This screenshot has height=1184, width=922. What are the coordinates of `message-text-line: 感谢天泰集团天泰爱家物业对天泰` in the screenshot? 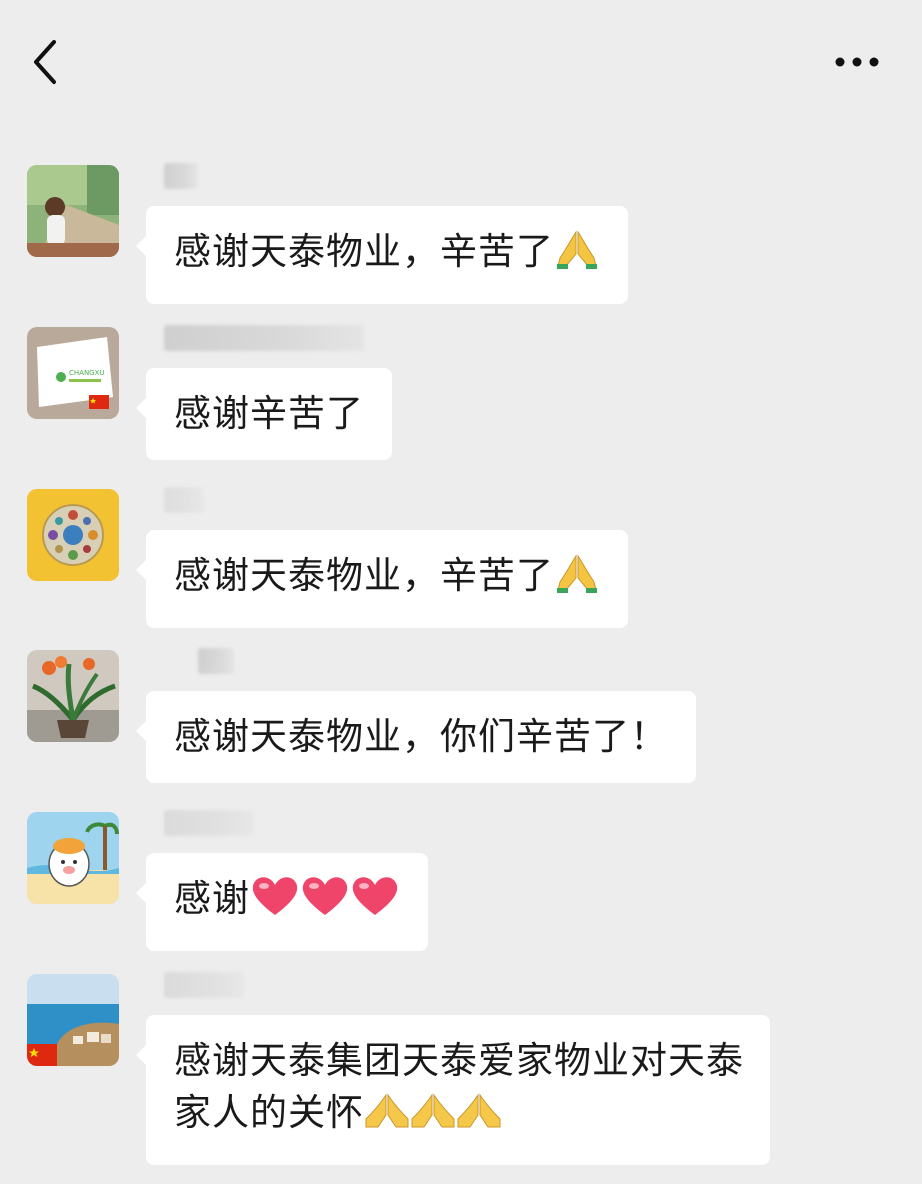 It's located at (459, 1060).